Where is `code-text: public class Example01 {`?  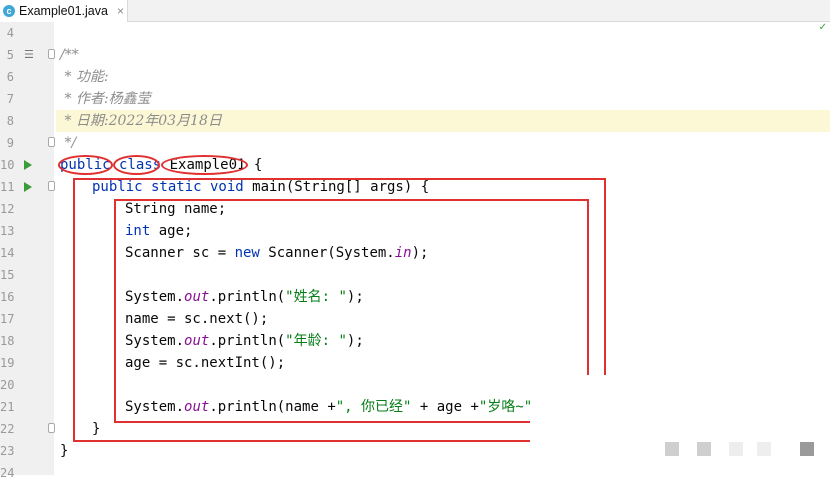 code-text: public class Example01 { is located at coordinates (161, 165).